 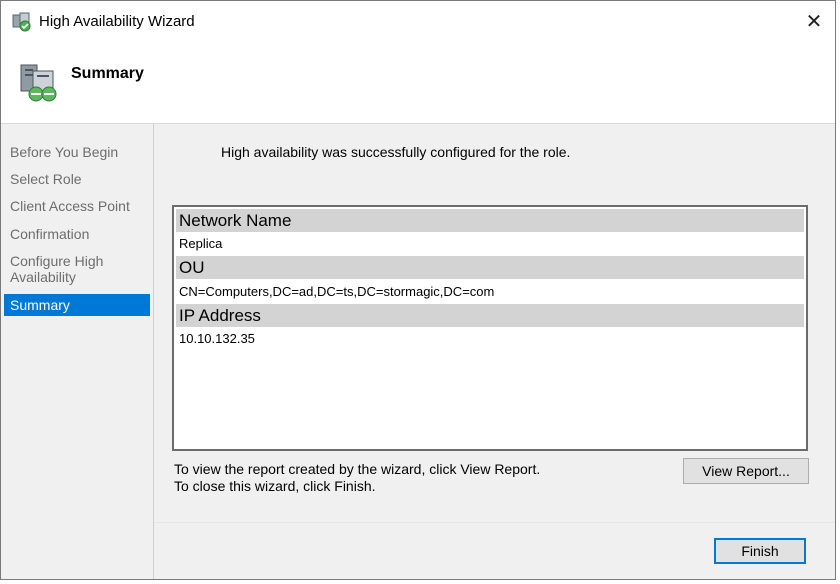 I want to click on window-title: High Availability Wizard, so click(x=117, y=21).